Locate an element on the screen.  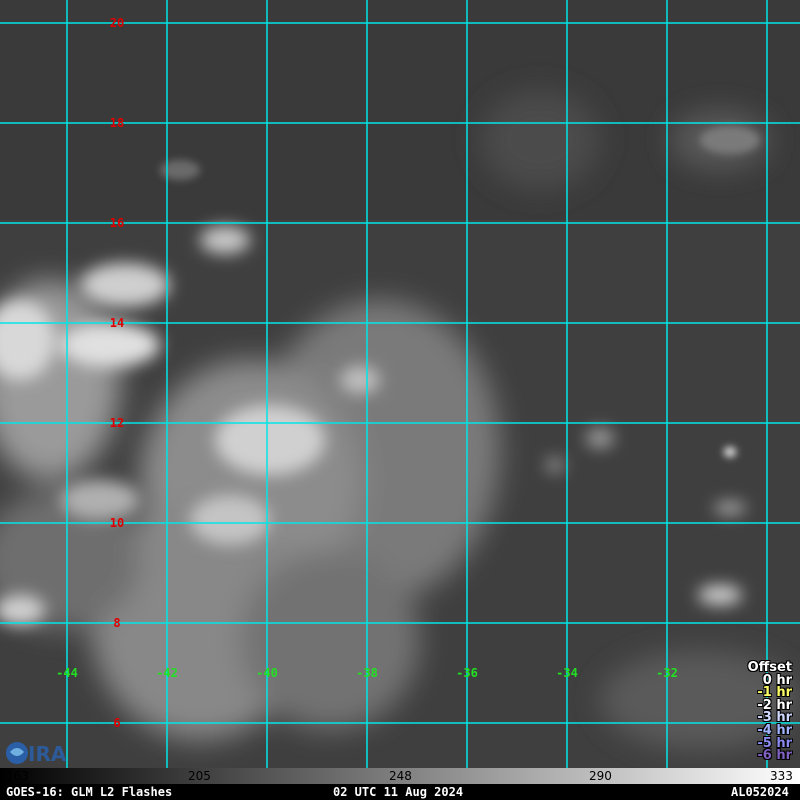
cira-logo: IRA is located at coordinates (36, 754).